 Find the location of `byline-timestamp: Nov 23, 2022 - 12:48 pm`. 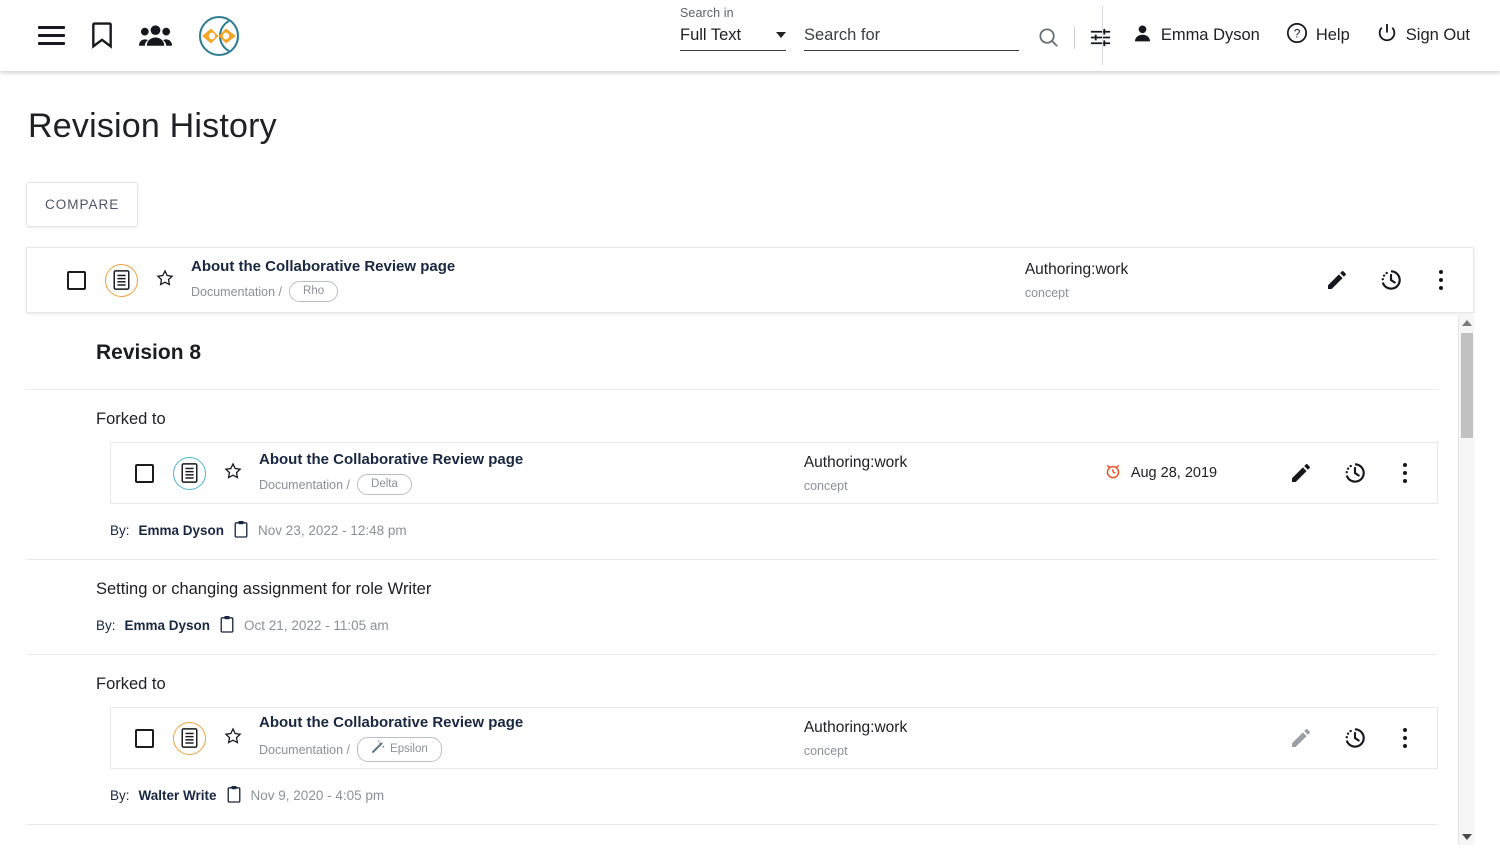

byline-timestamp: Nov 23, 2022 - 12:48 pm is located at coordinates (332, 530).